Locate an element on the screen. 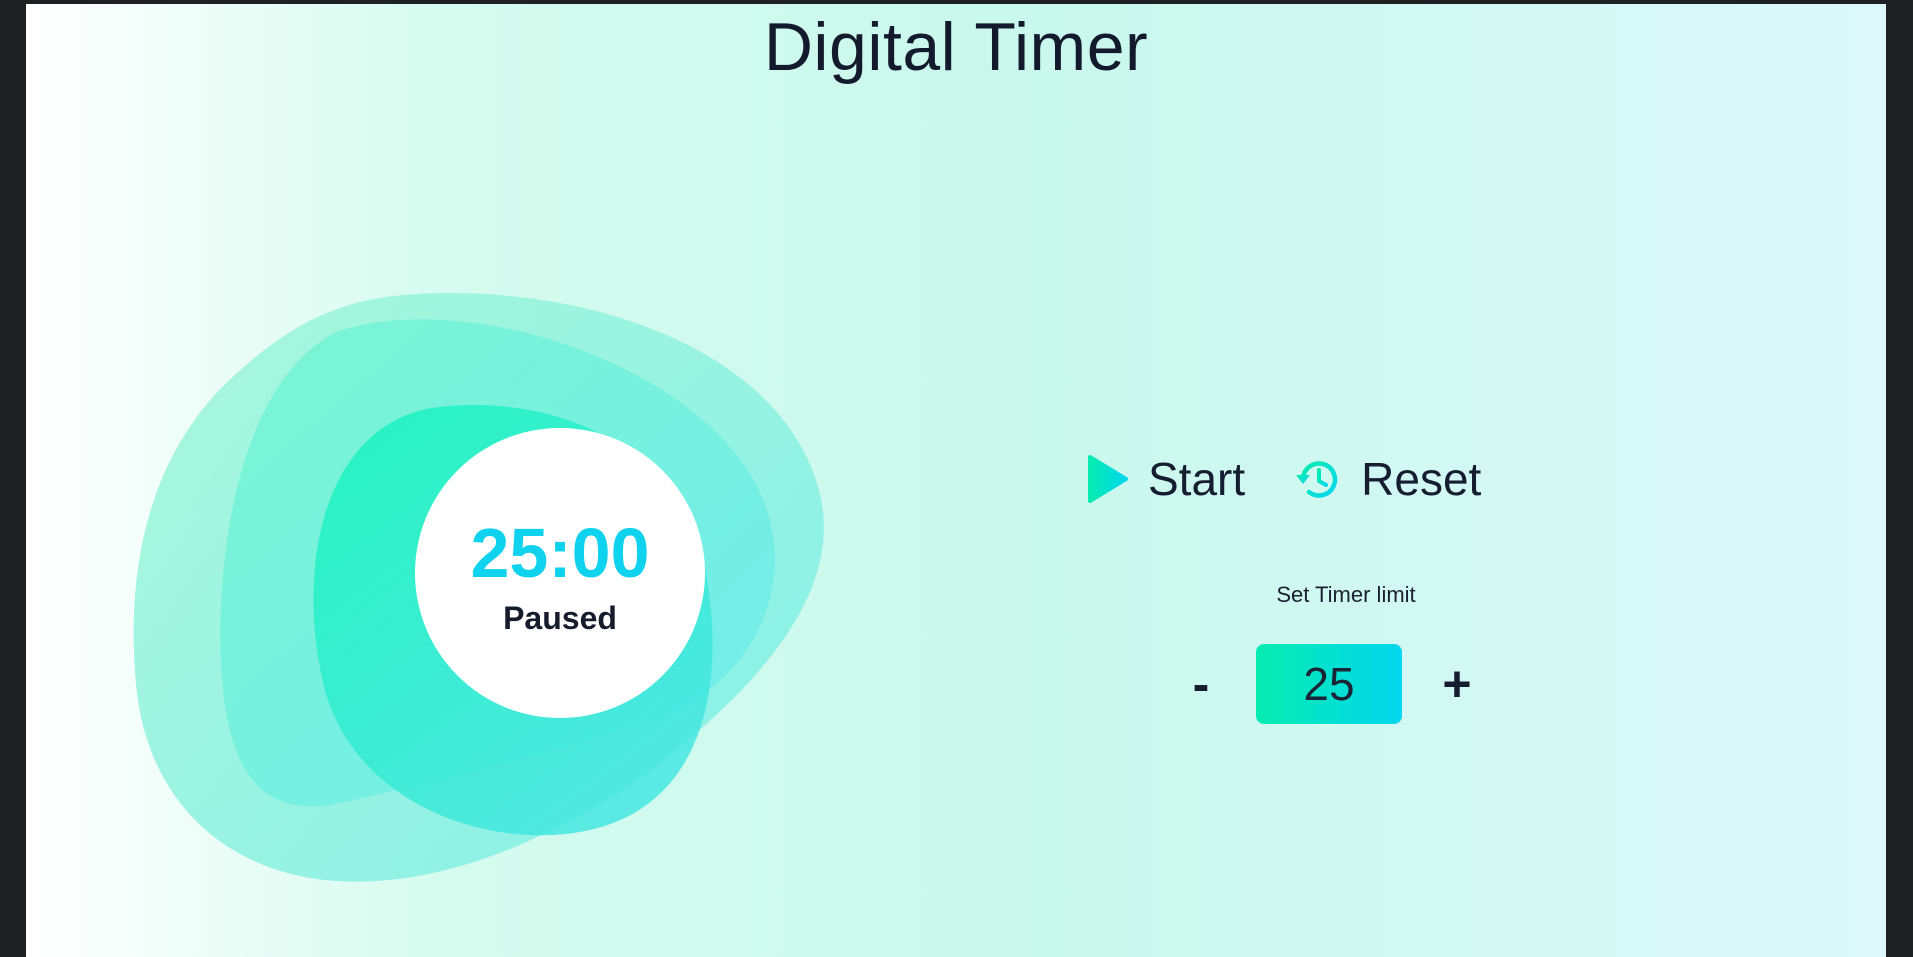 Image resolution: width=1913 pixels, height=957 pixels. reset-button: Reset is located at coordinates (1387, 479).